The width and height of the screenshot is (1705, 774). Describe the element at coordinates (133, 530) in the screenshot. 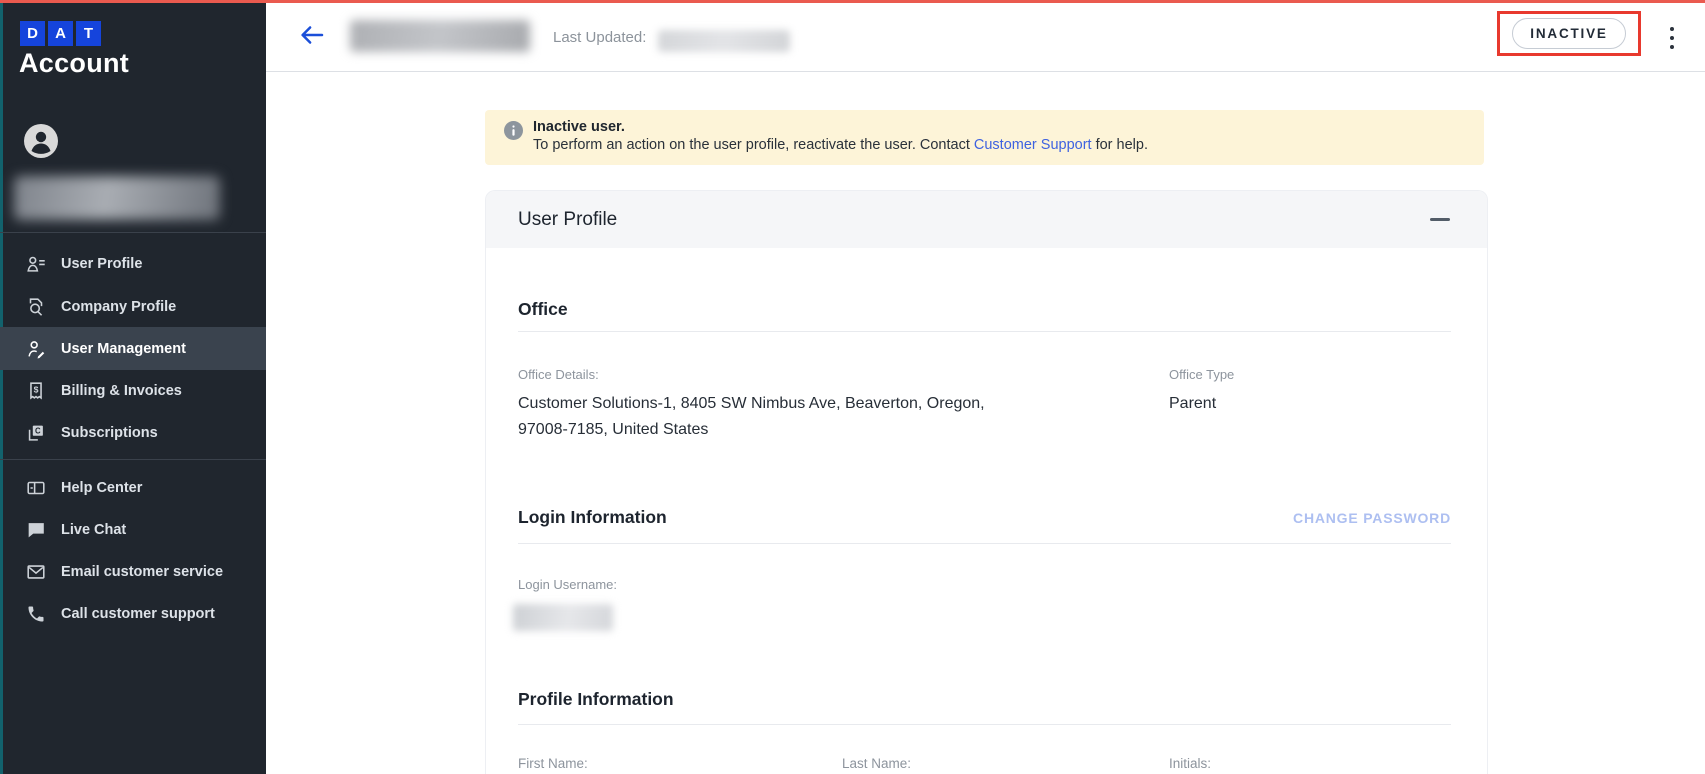

I see `sidebar-item-live-chat: Live Chat` at that location.